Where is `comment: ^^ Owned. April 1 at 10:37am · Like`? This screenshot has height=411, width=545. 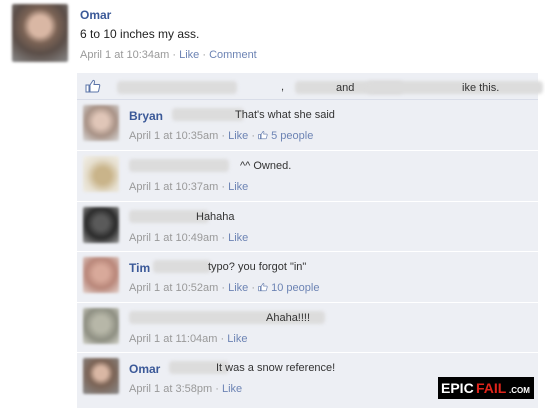
comment: ^^ Owned. April 1 at 10:37am · Like is located at coordinates (307, 176).